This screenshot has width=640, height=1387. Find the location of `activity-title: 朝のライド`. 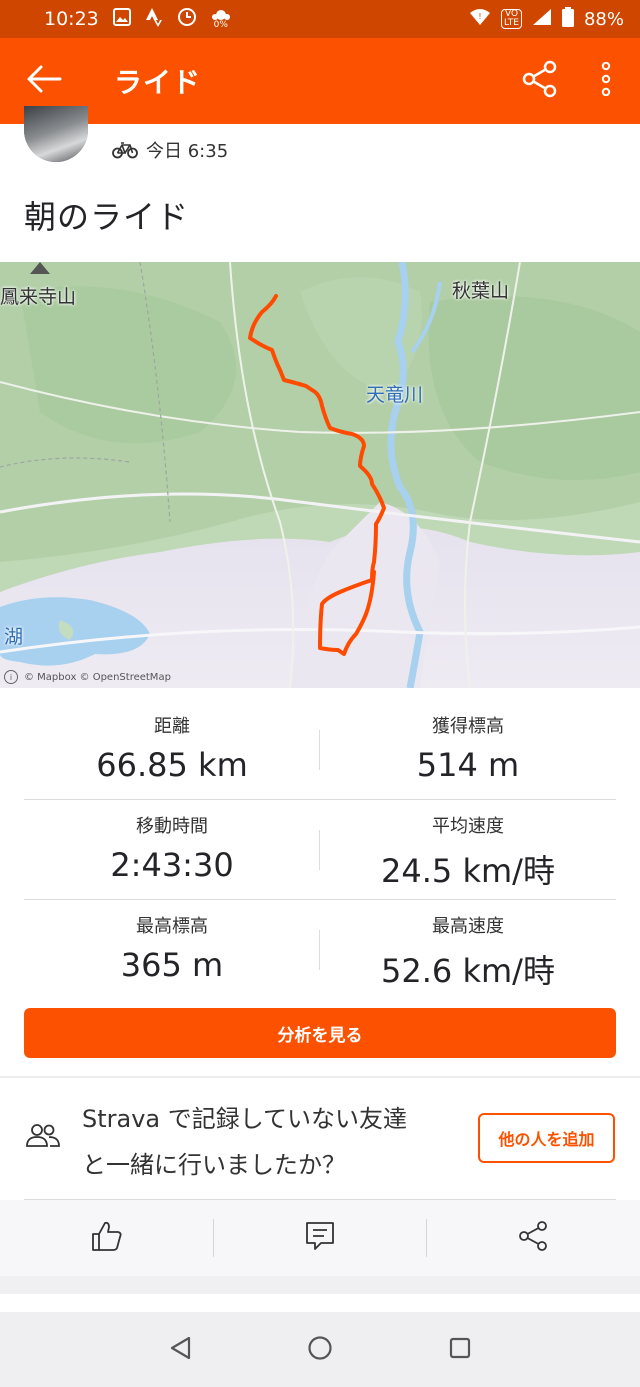

activity-title: 朝のライド is located at coordinates (107, 217).